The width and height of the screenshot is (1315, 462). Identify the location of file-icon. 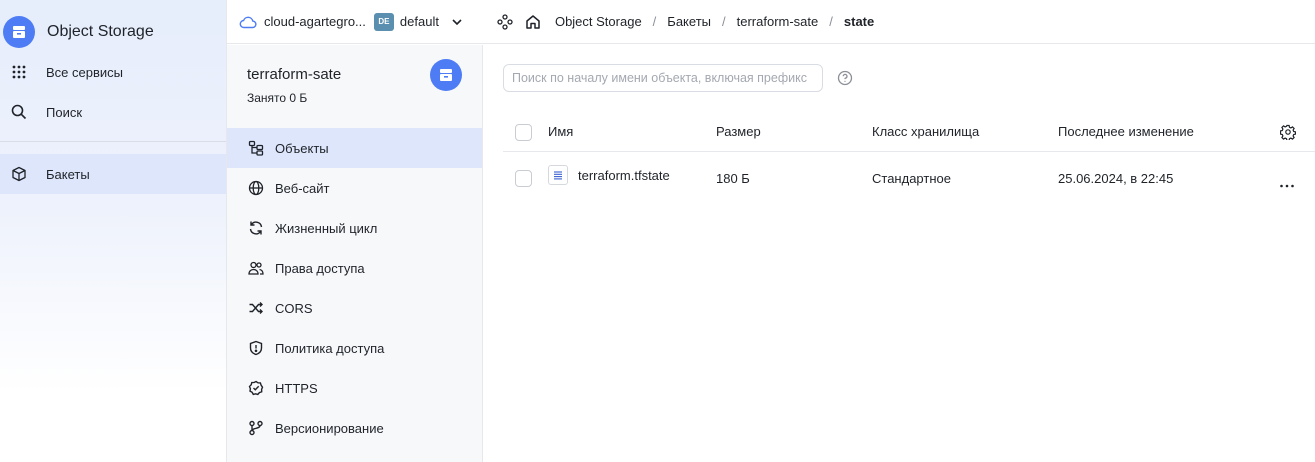
(558, 175).